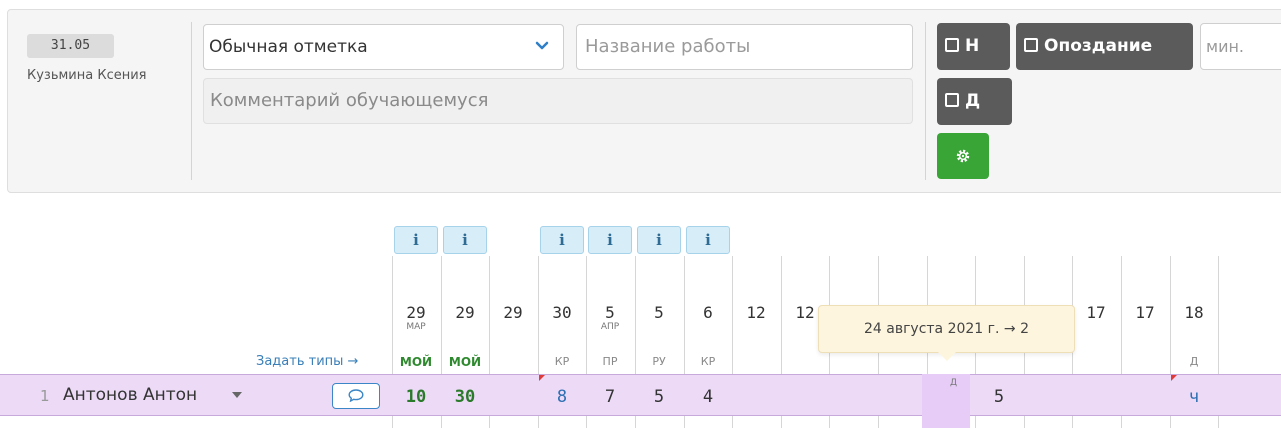 The width and height of the screenshot is (1281, 428). Describe the element at coordinates (237, 395) in the screenshot. I see `caret-down-icon` at that location.